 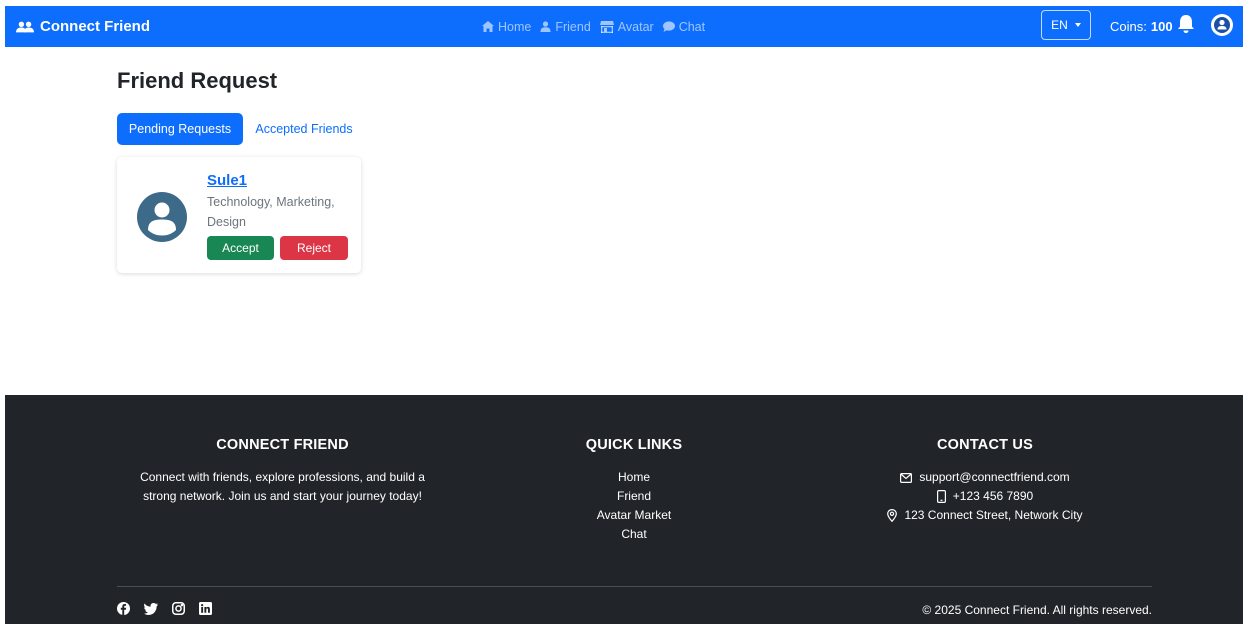 I want to click on contact-address-line: 123 Connect Street, Network City, so click(x=985, y=515).